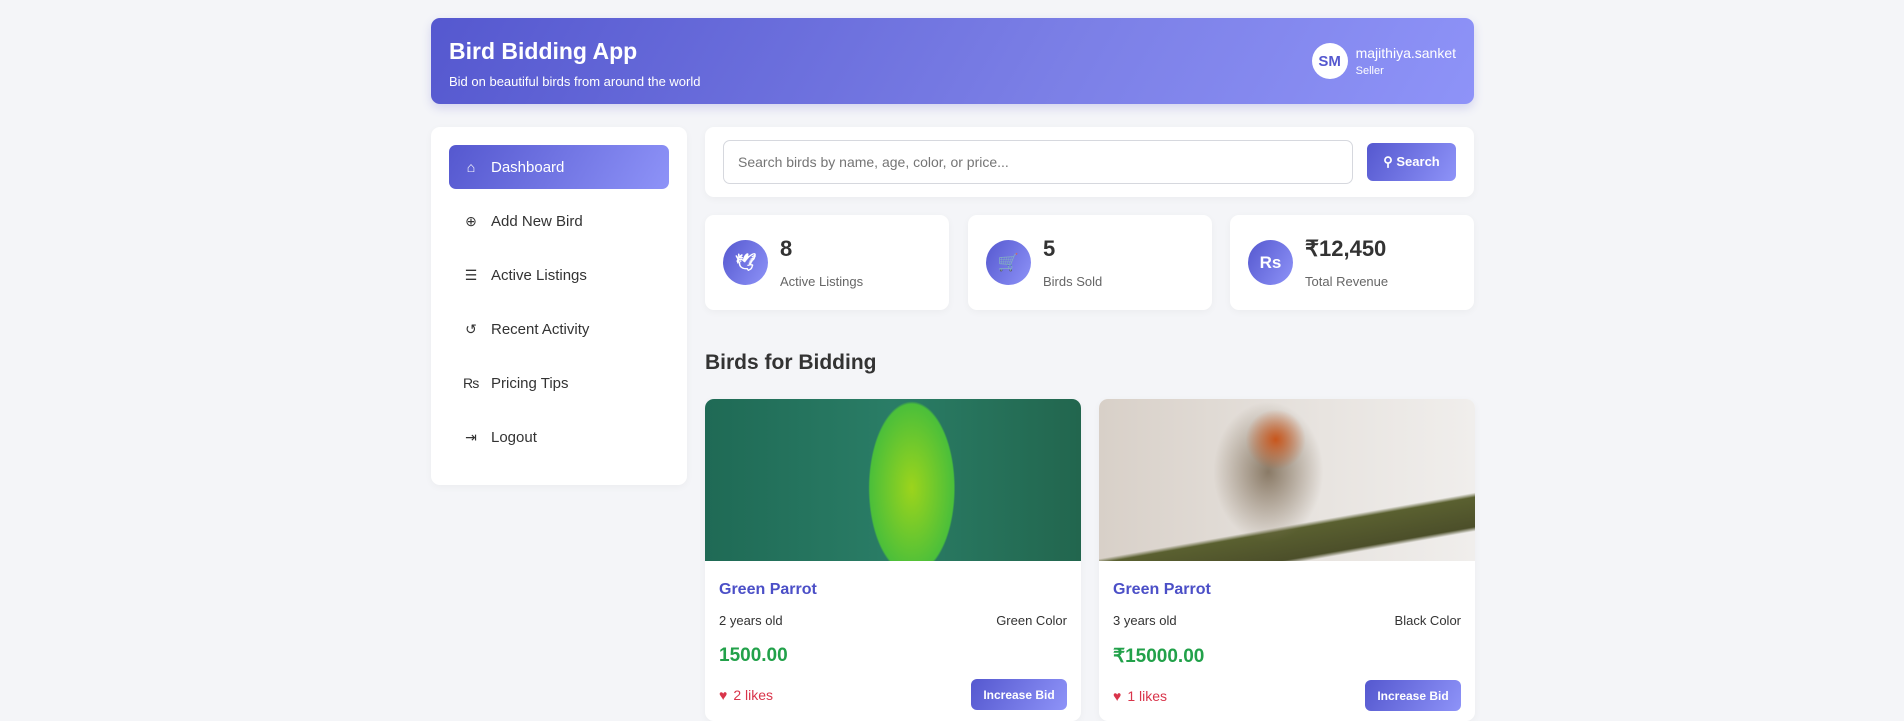 The image size is (1904, 721). Describe the element at coordinates (1427, 620) in the screenshot. I see `bird-color: Black Color` at that location.